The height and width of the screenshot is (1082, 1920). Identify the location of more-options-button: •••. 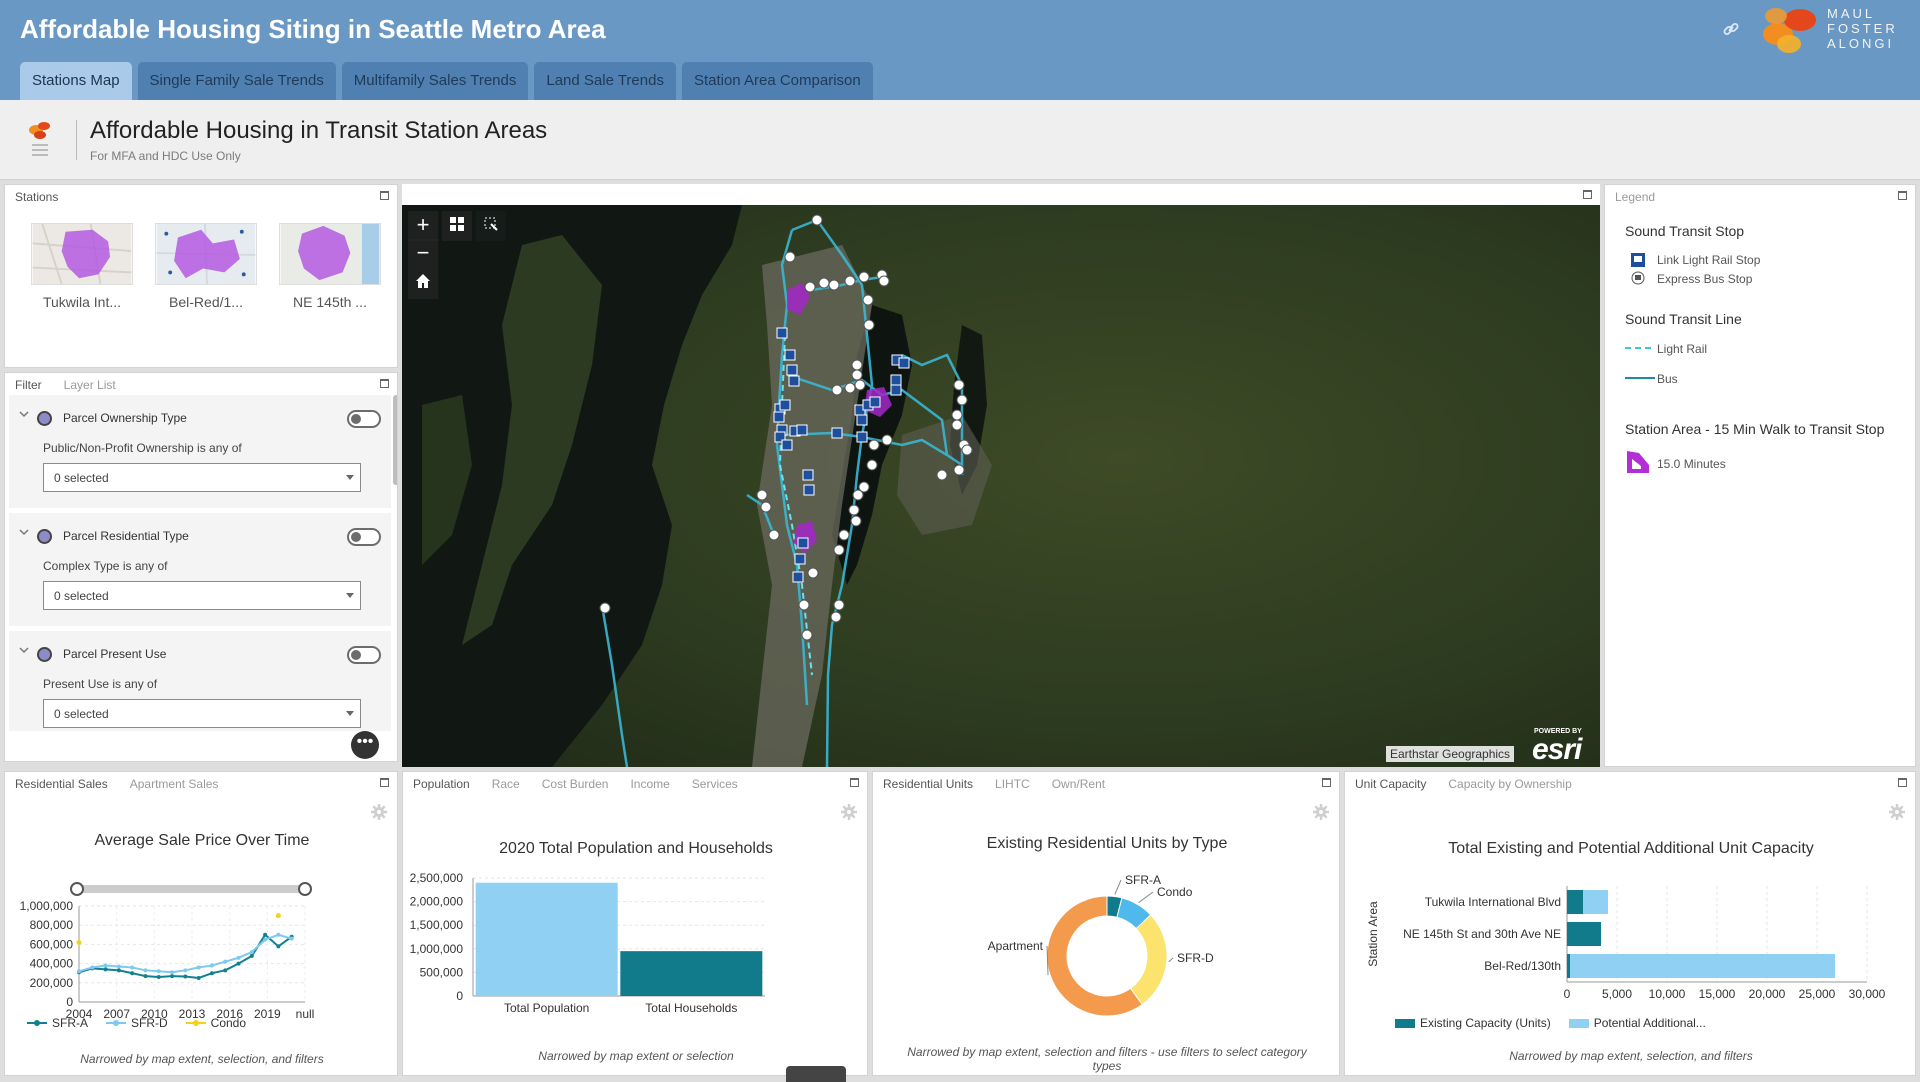
(365, 745).